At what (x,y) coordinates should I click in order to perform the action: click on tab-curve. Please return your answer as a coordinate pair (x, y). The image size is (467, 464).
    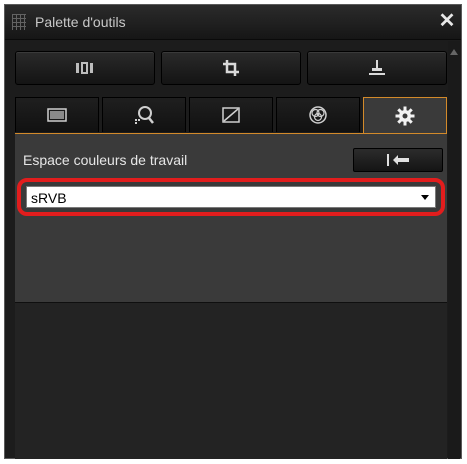
    Looking at the image, I should click on (231, 114).